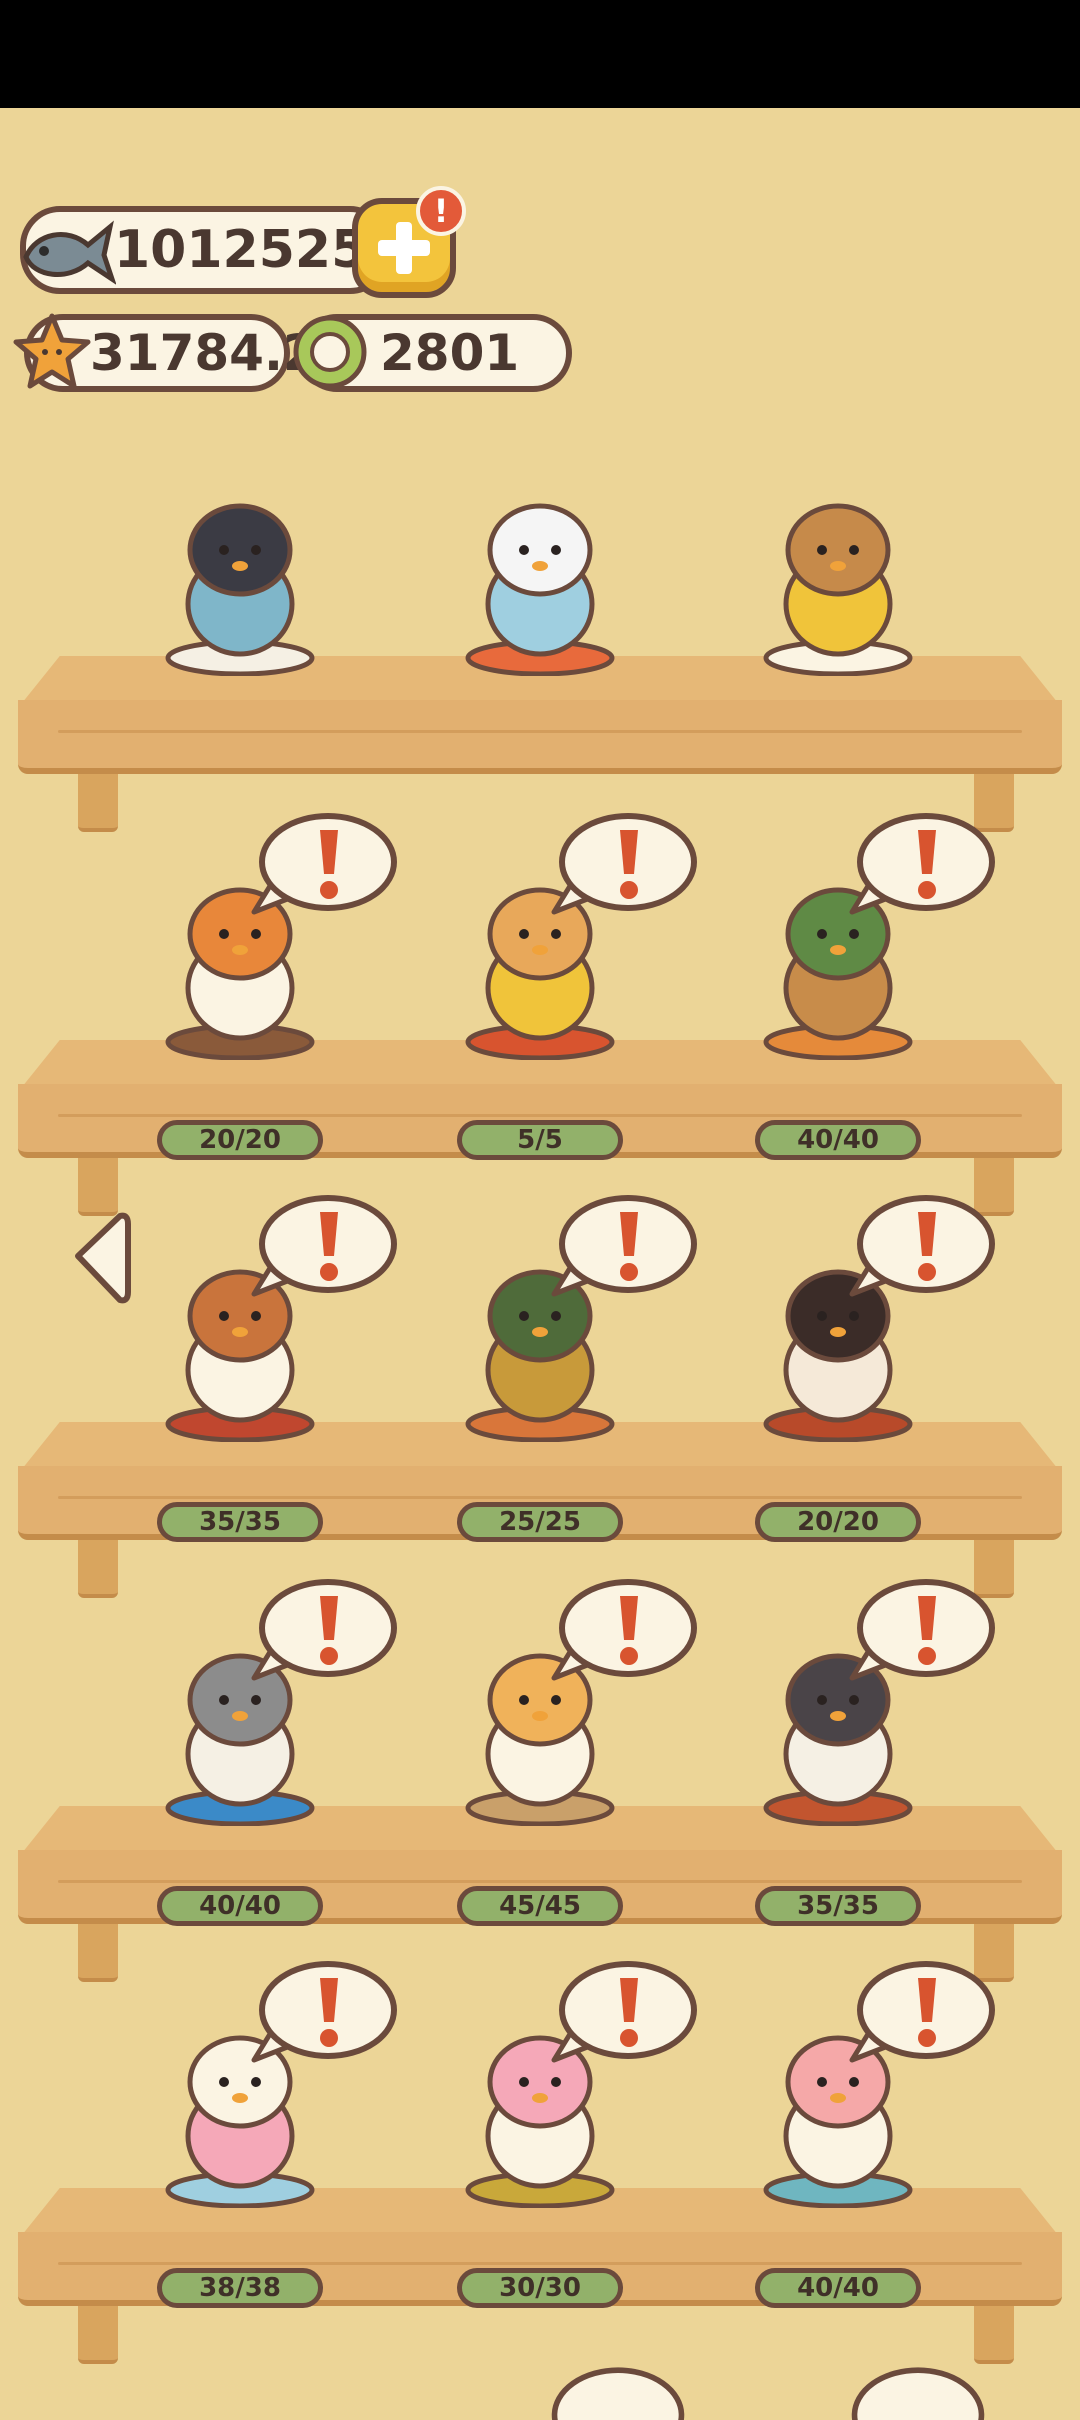 The height and width of the screenshot is (2420, 1080). Describe the element at coordinates (52, 351) in the screenshot. I see `star-icon` at that location.